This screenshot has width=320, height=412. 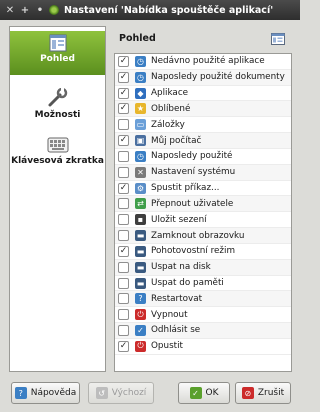 What do you see at coordinates (169, 314) in the screenshot?
I see `list-item-label: Vypnout` at bounding box center [169, 314].